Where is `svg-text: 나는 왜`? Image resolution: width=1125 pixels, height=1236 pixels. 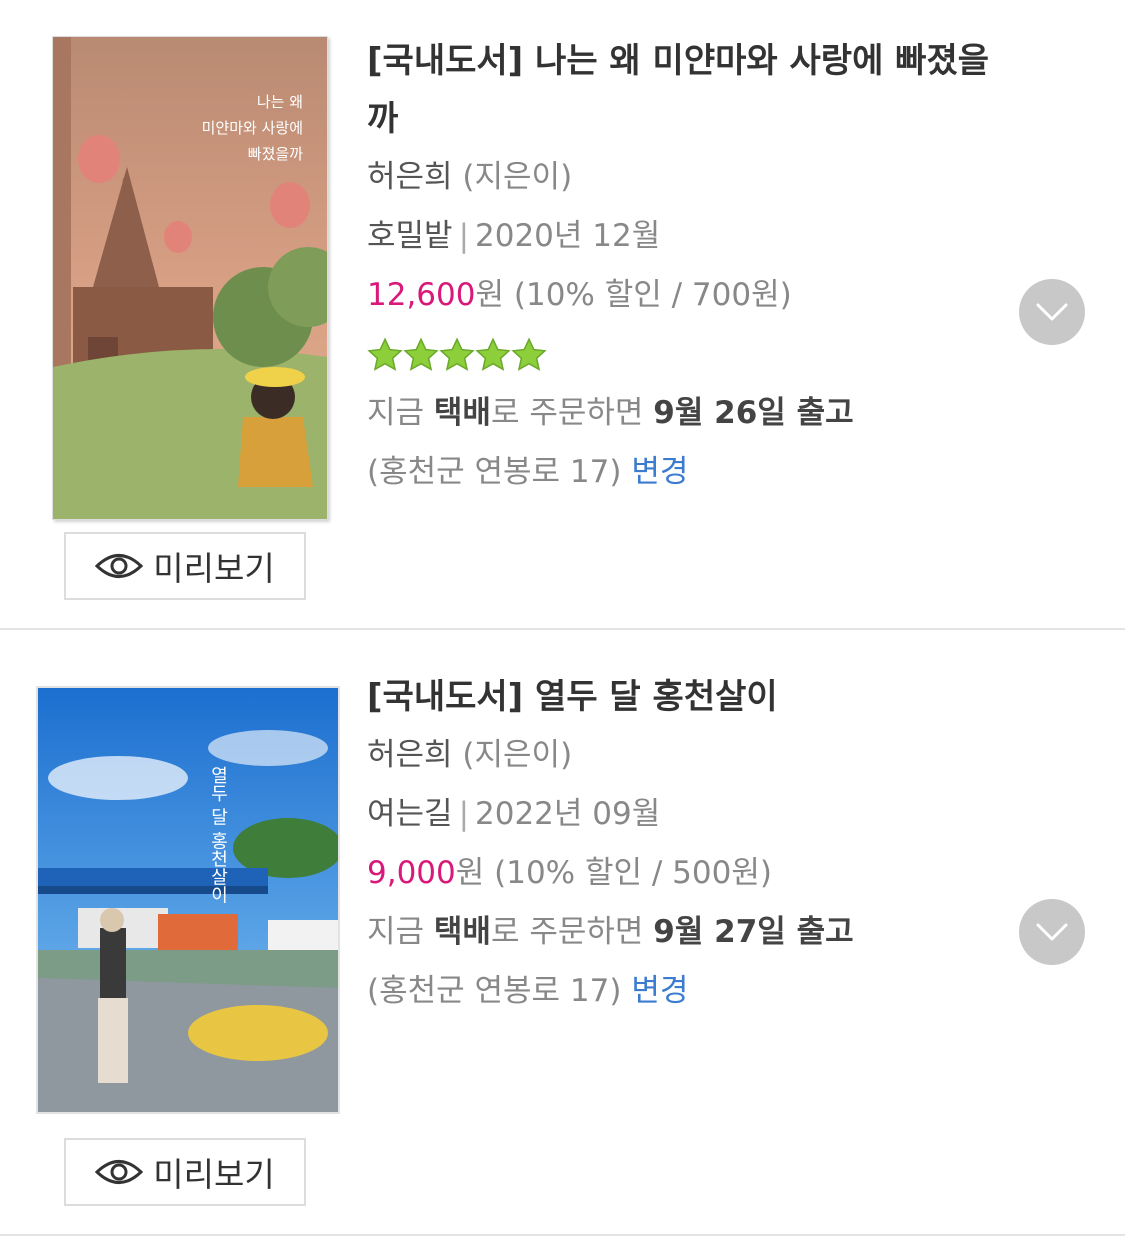 svg-text: 나는 왜 is located at coordinates (280, 102).